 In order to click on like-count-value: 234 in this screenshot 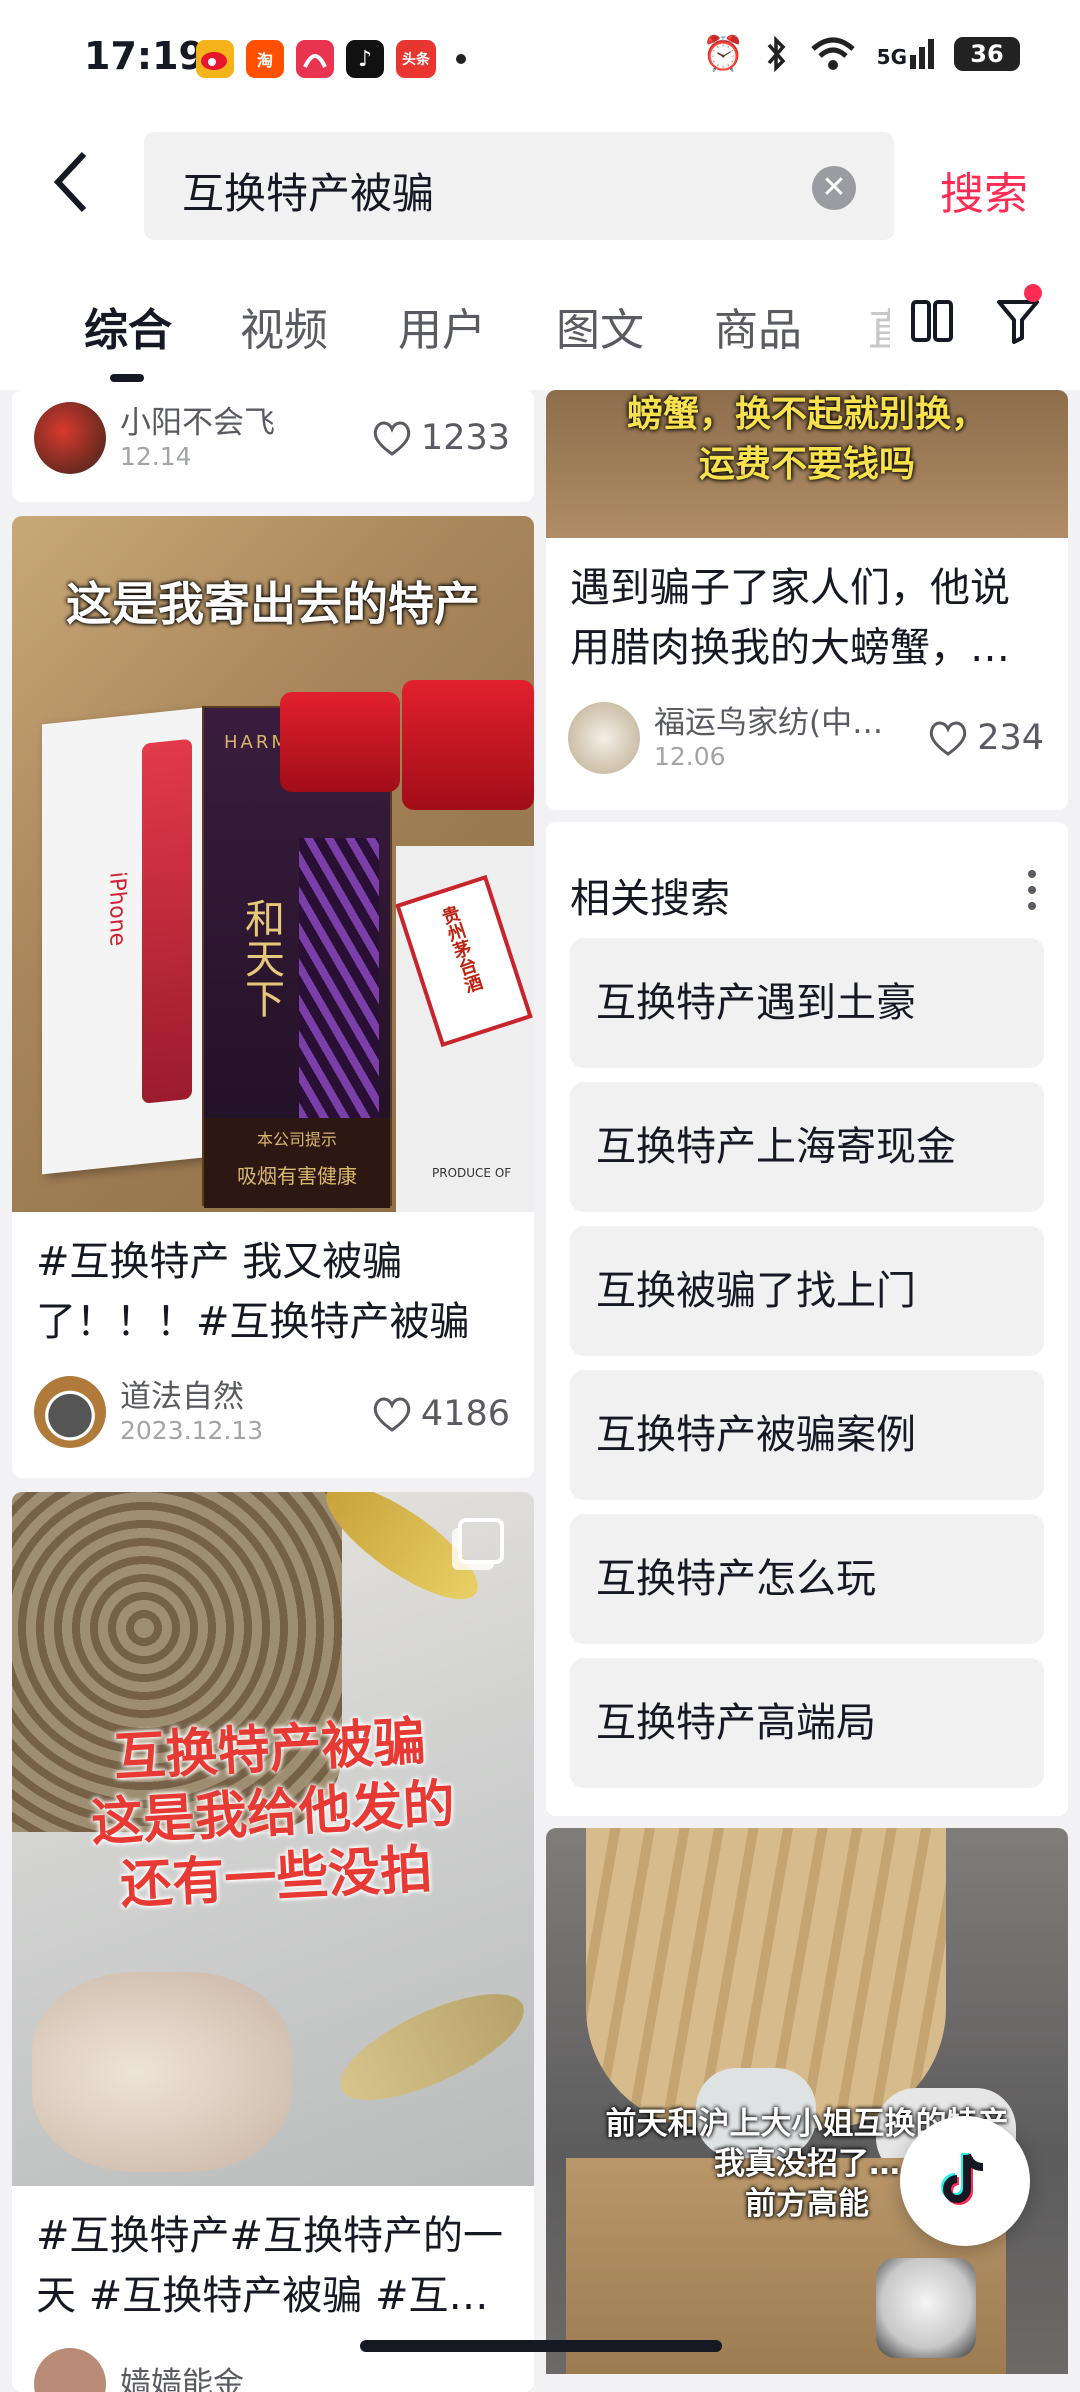, I will do `click(1010, 738)`.